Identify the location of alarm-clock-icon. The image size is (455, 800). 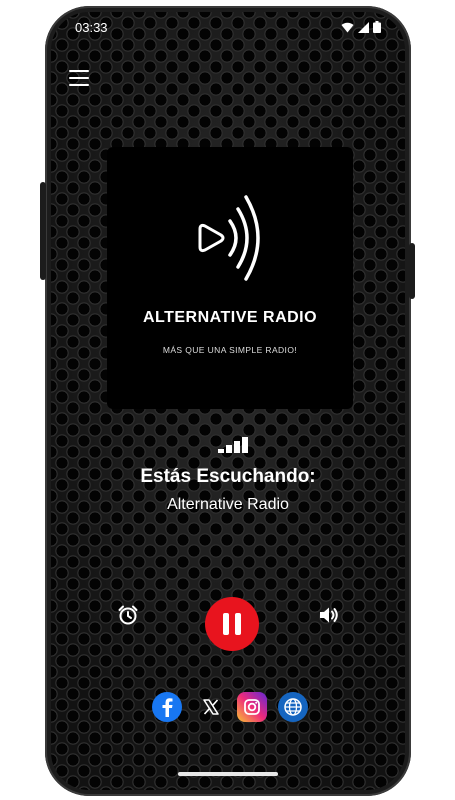
(128, 615).